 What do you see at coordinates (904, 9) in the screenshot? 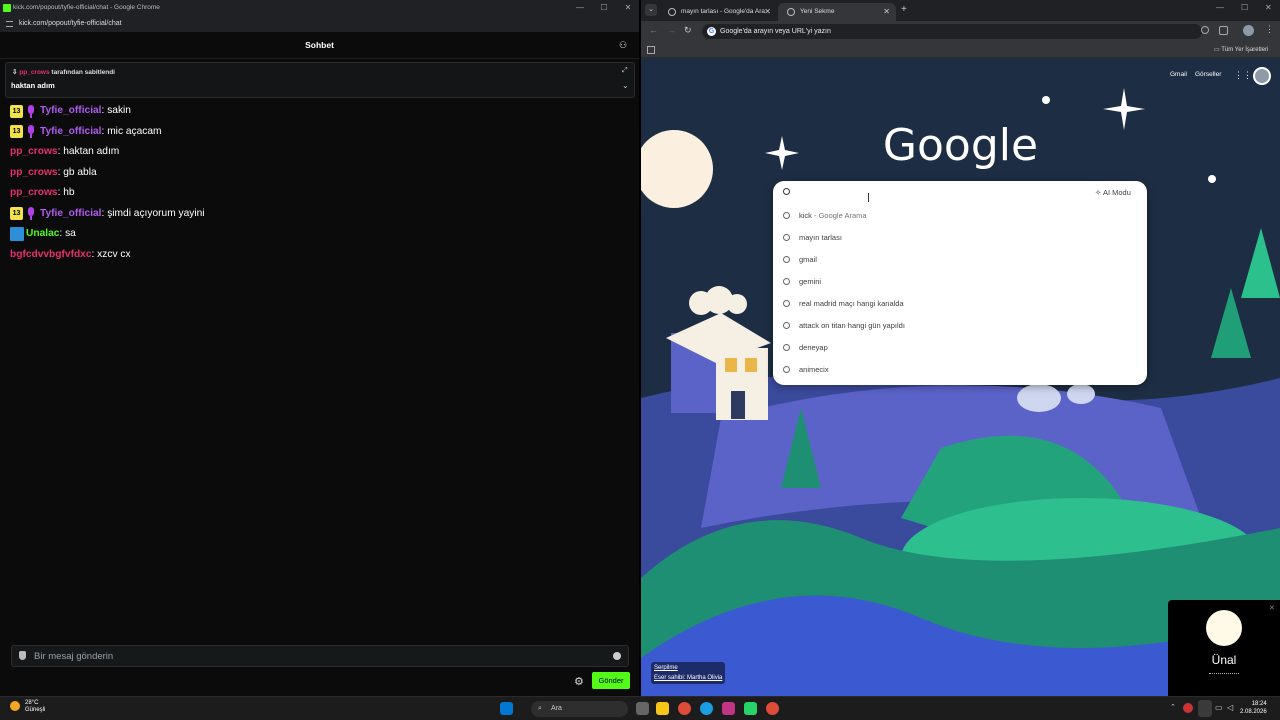
I see `new-tab-button: +` at bounding box center [904, 9].